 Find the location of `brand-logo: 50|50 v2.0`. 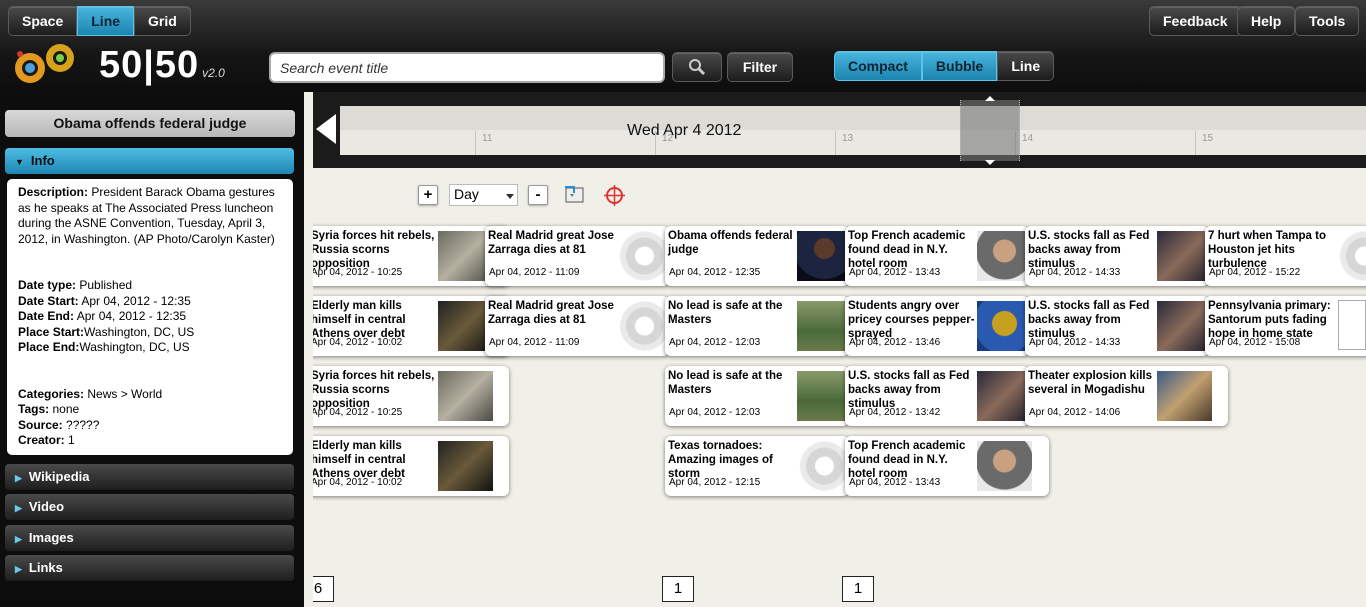

brand-logo: 50|50 v2.0 is located at coordinates (162, 65).